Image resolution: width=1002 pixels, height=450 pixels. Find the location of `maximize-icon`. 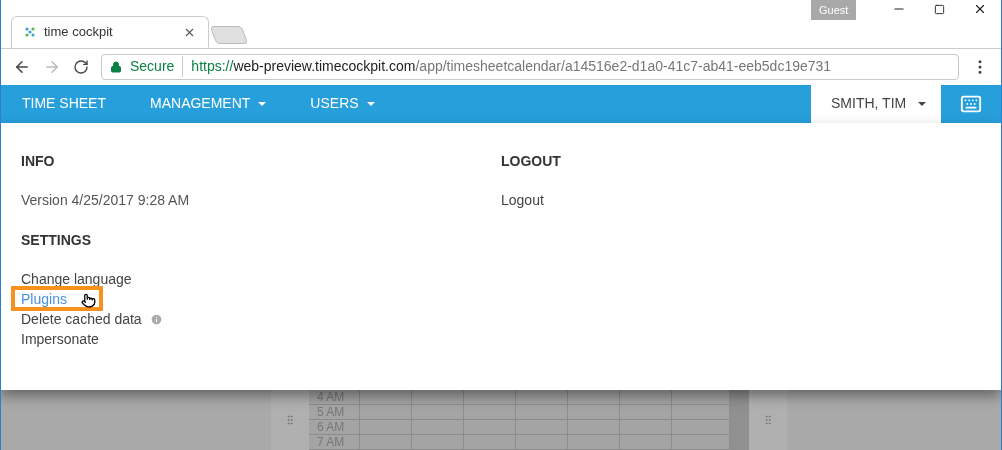

maximize-icon is located at coordinates (939, 9).